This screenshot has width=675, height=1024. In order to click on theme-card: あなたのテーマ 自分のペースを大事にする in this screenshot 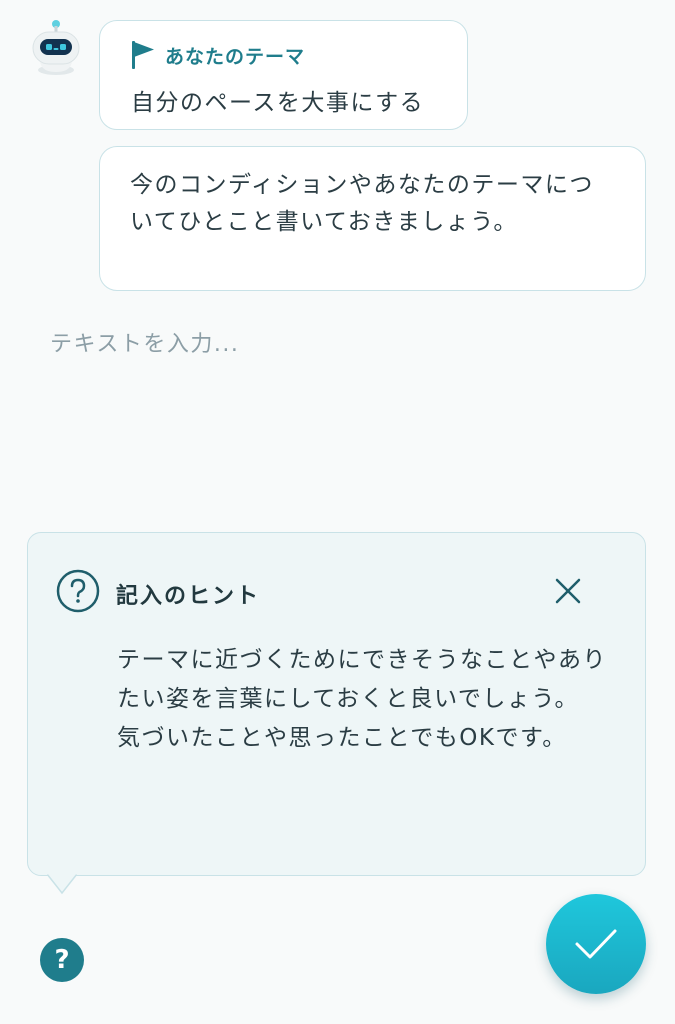, I will do `click(283, 75)`.